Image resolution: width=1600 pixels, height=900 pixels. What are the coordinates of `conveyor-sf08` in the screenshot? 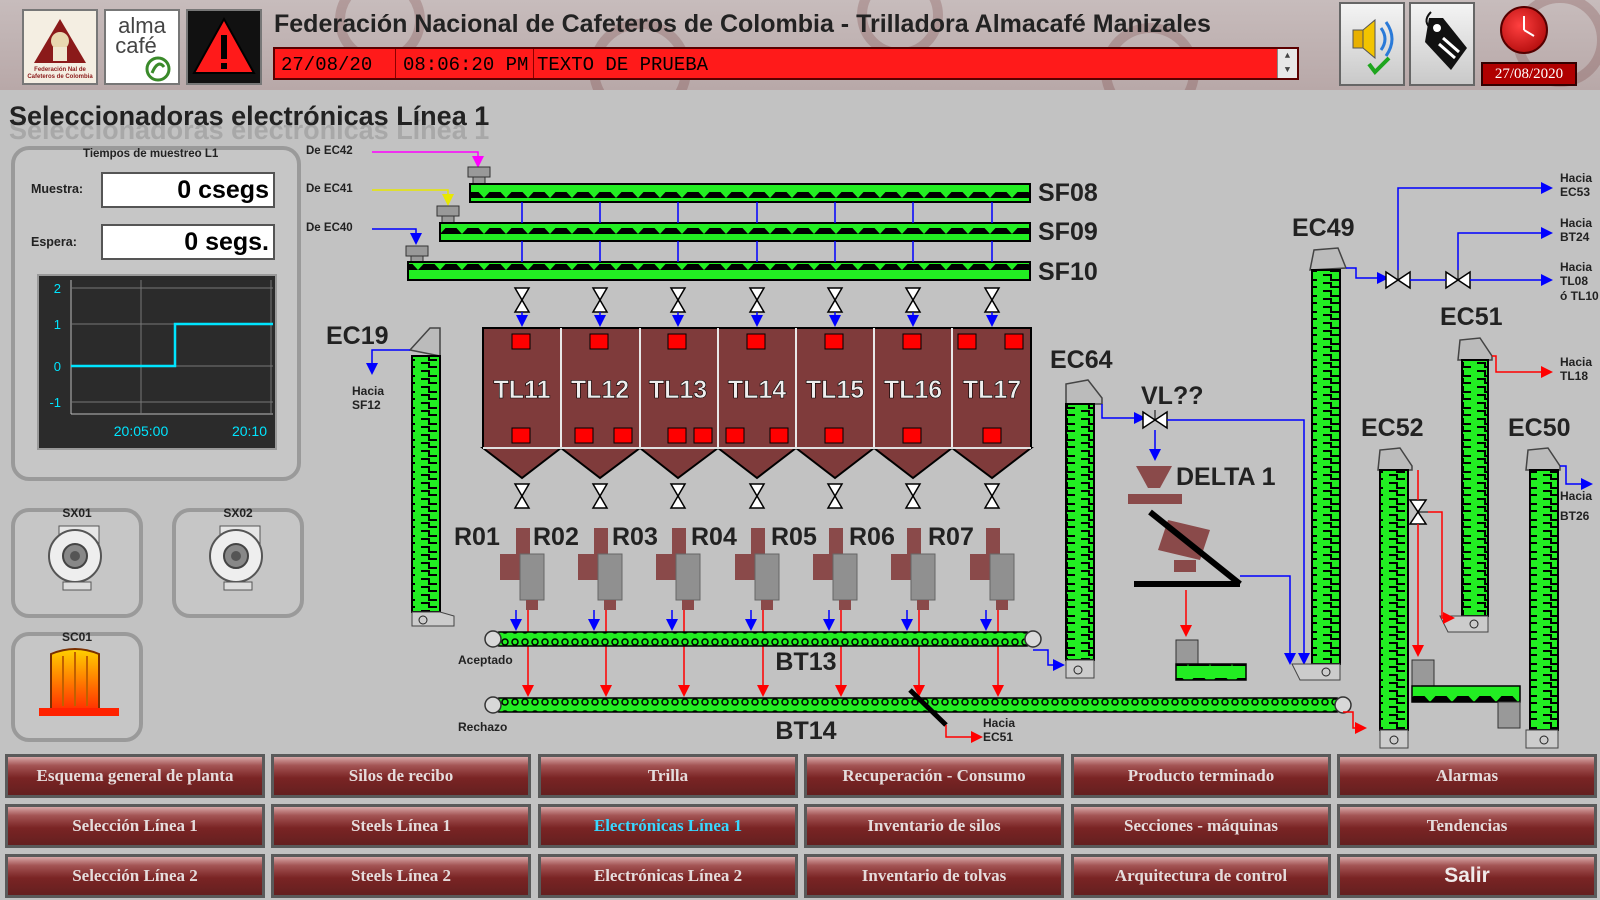 It's located at (750, 193).